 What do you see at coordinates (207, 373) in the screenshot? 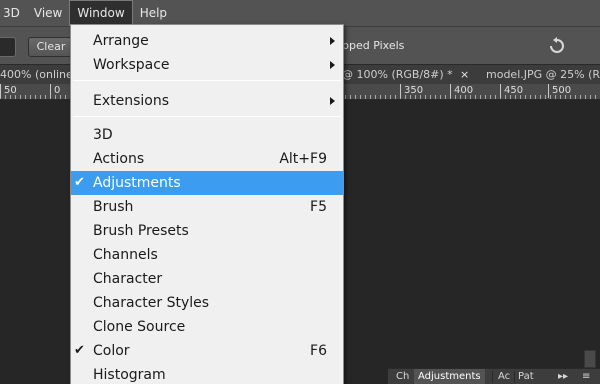
I see `menu-item-histogram: Histogram` at bounding box center [207, 373].